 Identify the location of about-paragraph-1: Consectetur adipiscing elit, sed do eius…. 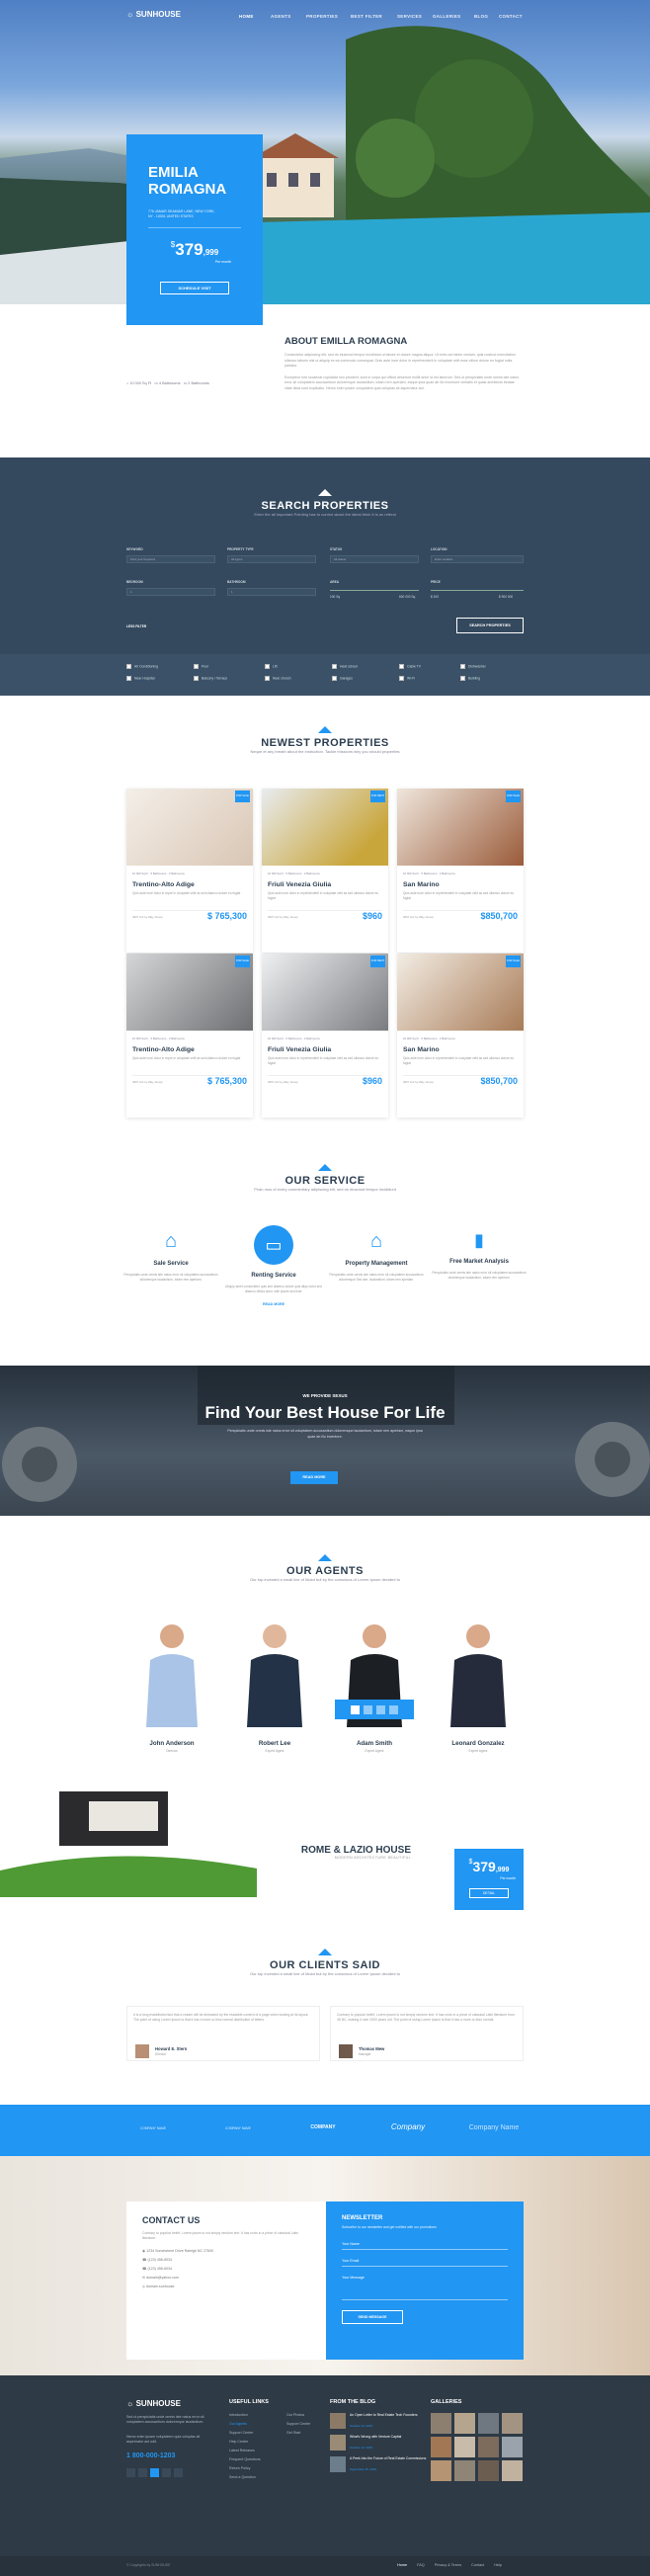
(400, 360).